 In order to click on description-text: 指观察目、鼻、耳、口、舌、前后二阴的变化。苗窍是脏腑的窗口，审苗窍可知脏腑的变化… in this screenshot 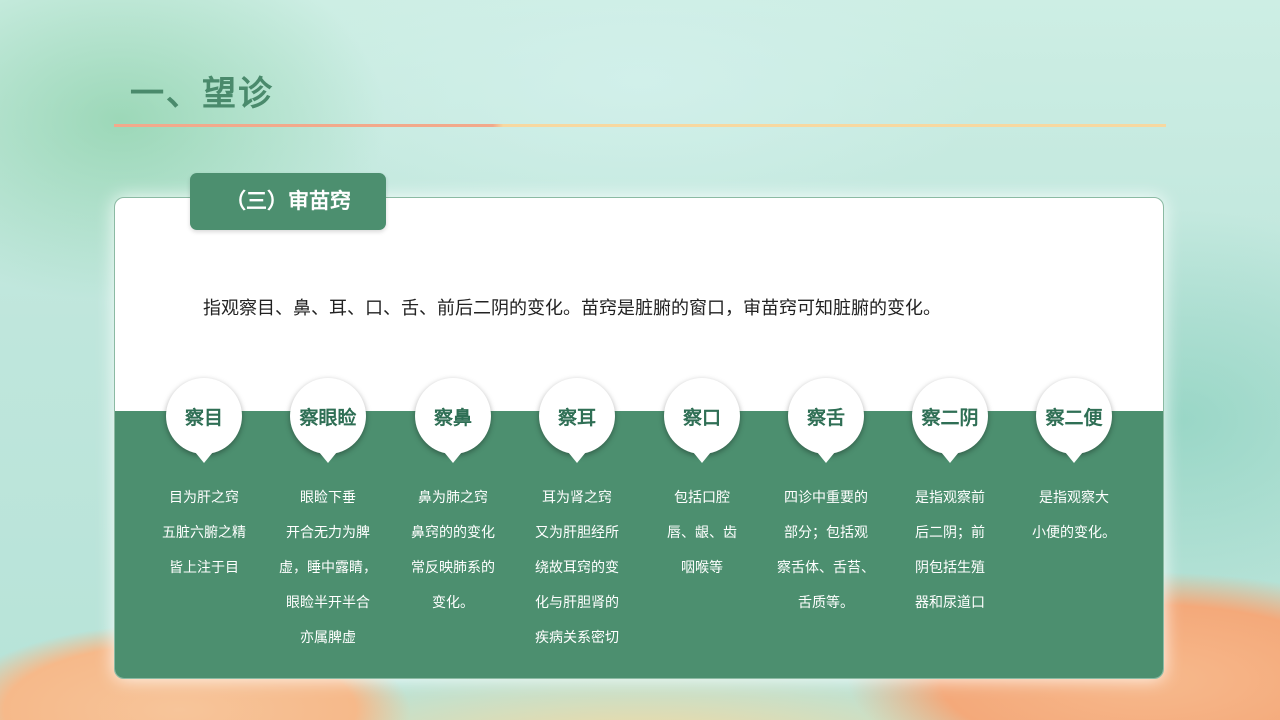, I will do `click(572, 308)`.